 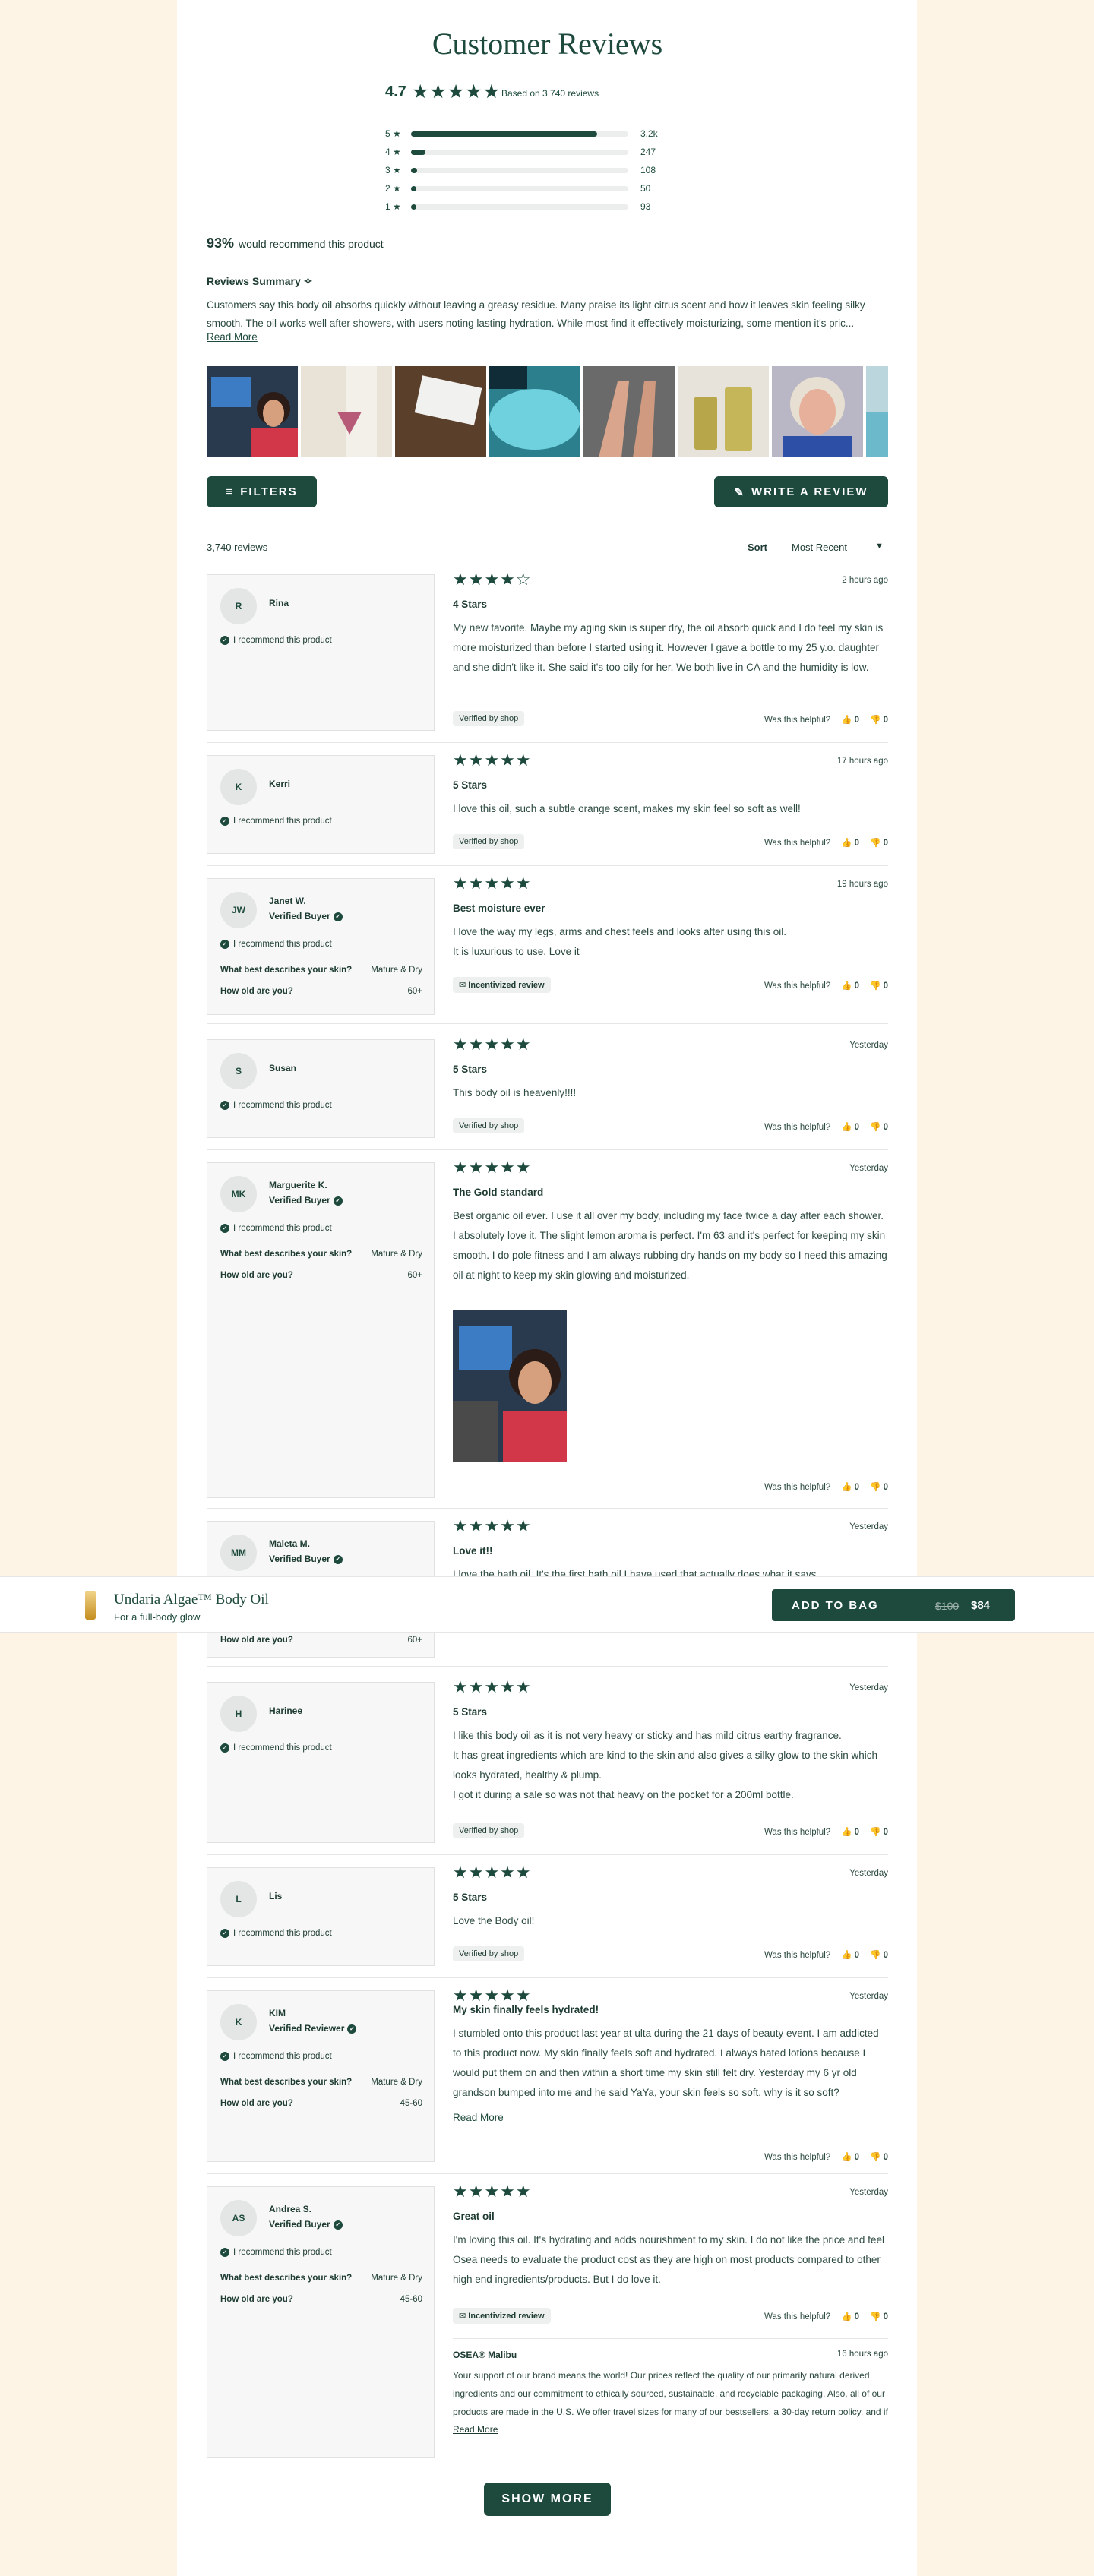 What do you see at coordinates (276, 1748) in the screenshot?
I see `recommend-line: ✓ I recommend this product` at bounding box center [276, 1748].